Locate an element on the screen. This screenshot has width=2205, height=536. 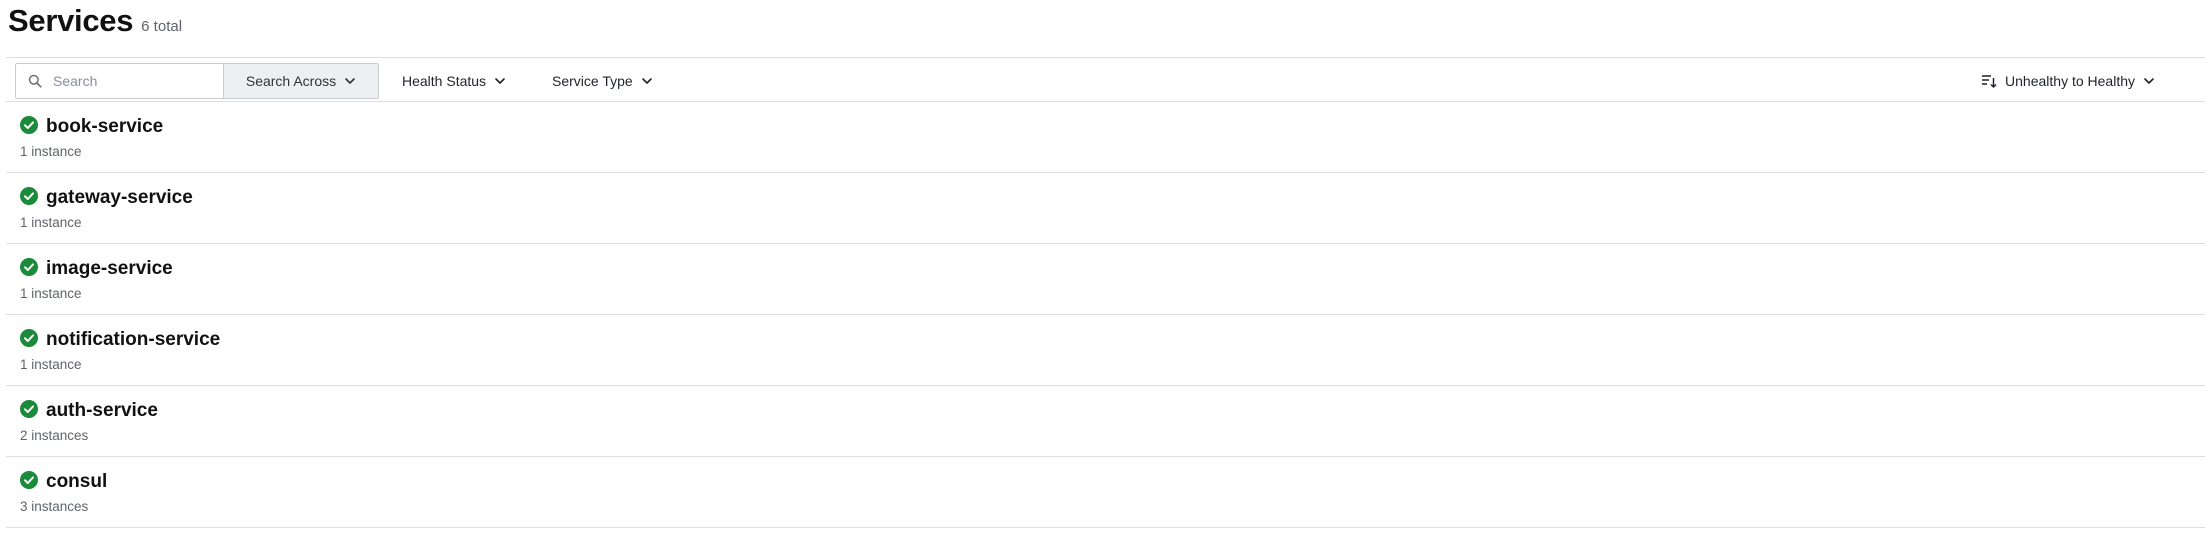
list-item: notification-service 1 instance is located at coordinates (1105, 350).